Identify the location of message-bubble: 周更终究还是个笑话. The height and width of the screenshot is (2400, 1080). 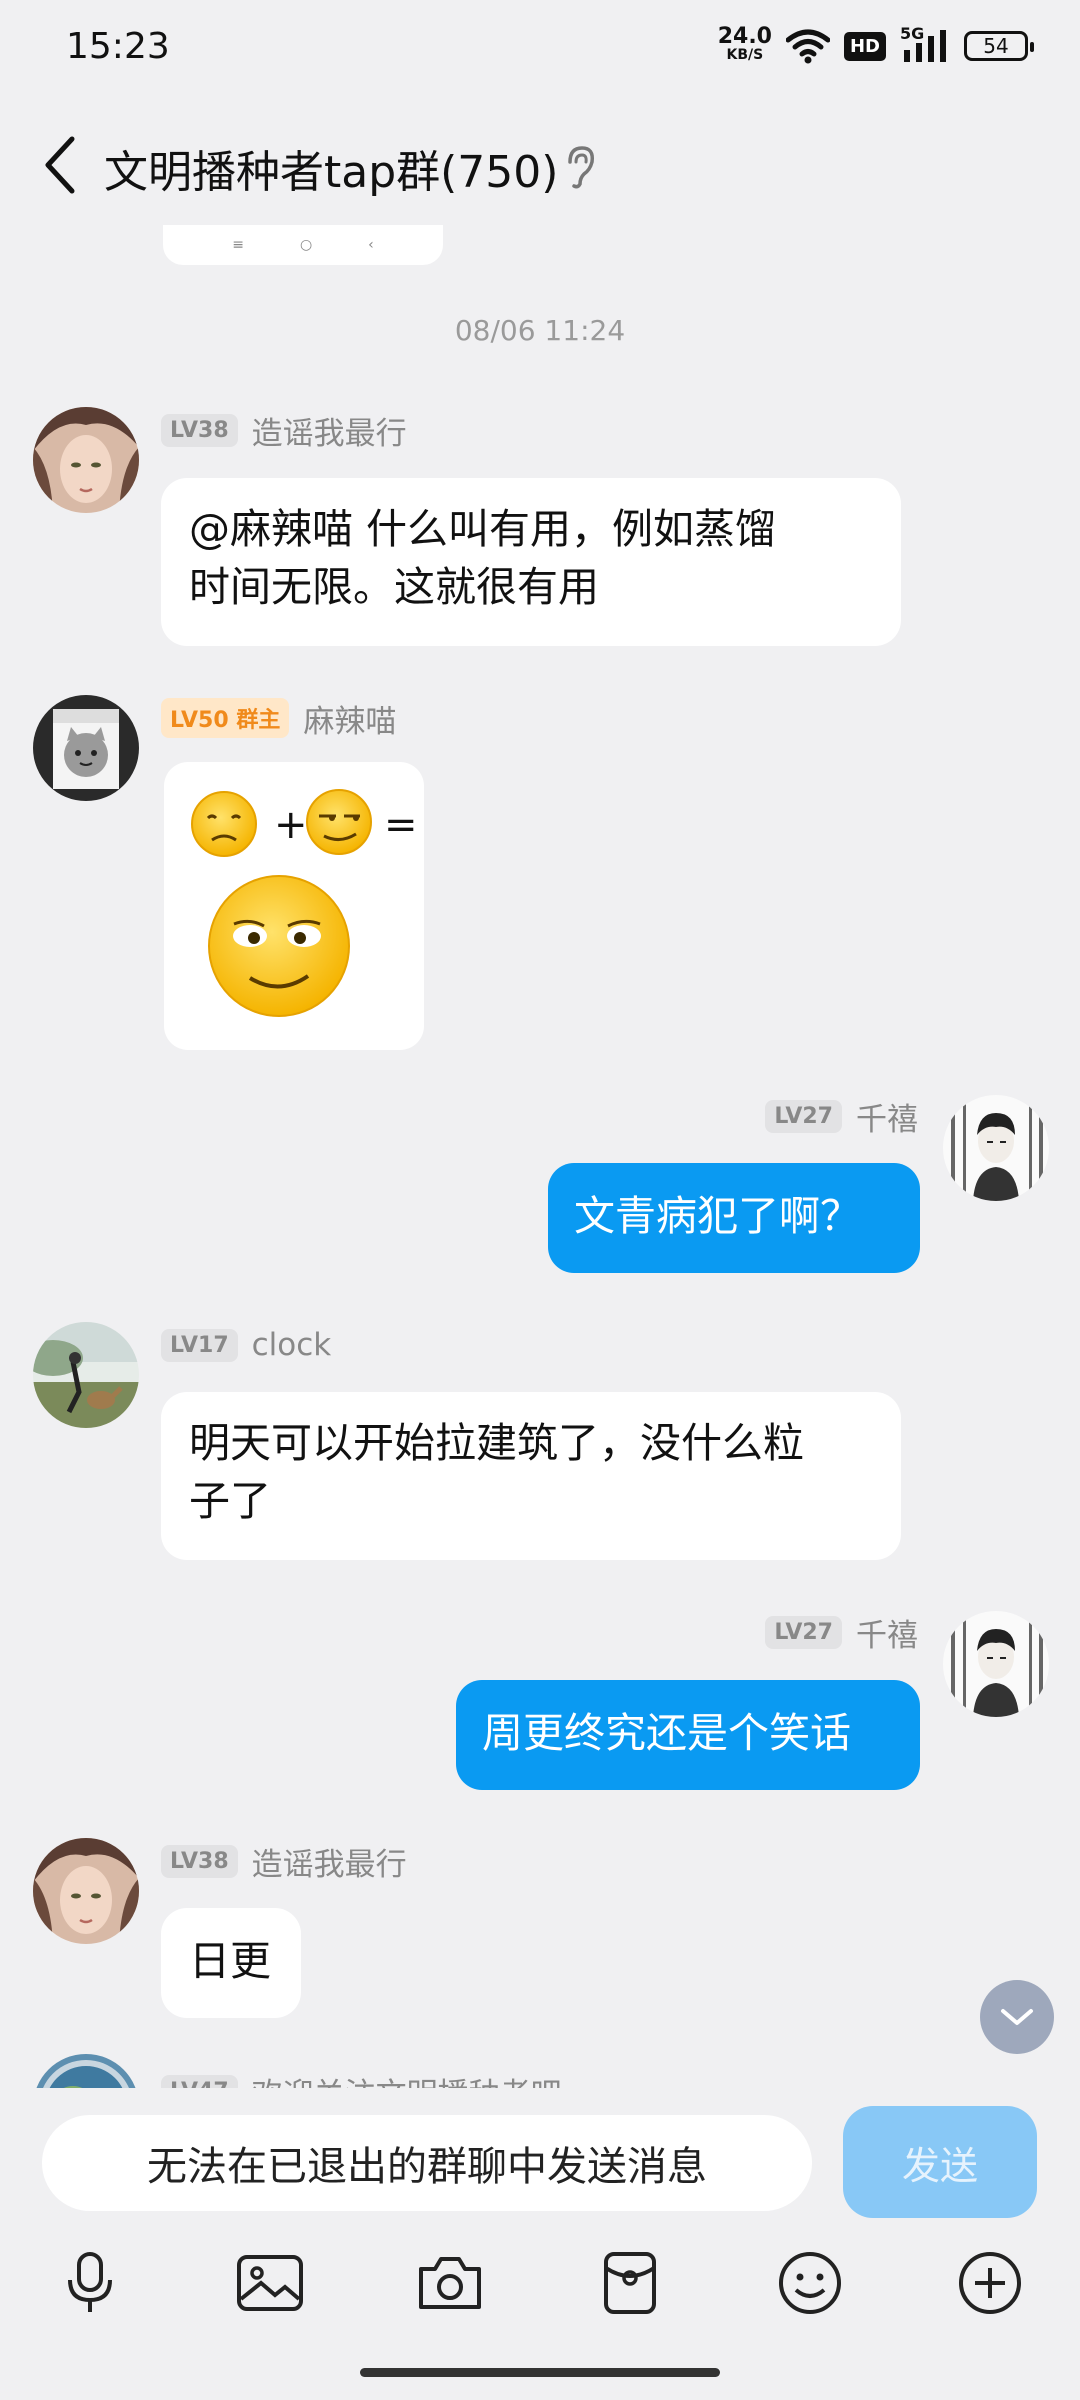
(688, 1735).